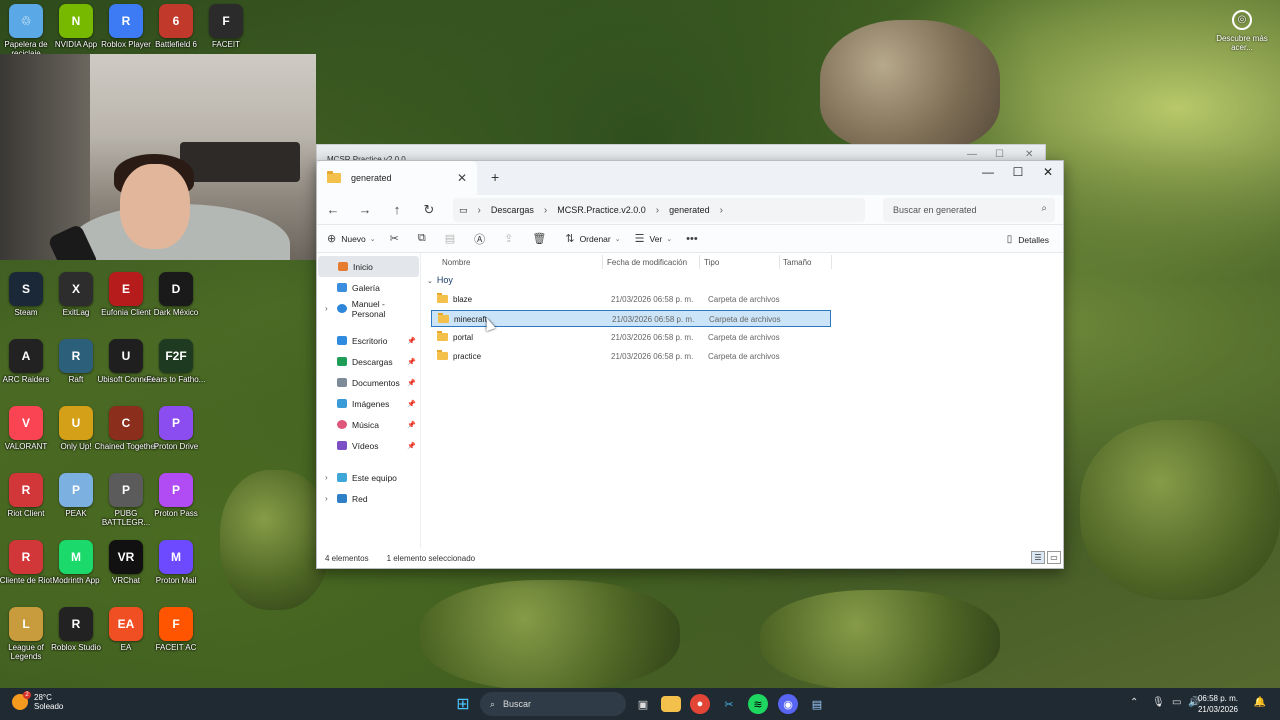 Image resolution: width=1280 pixels, height=720 pixels. What do you see at coordinates (176, 557) in the screenshot?
I see `app-icon: M` at bounding box center [176, 557].